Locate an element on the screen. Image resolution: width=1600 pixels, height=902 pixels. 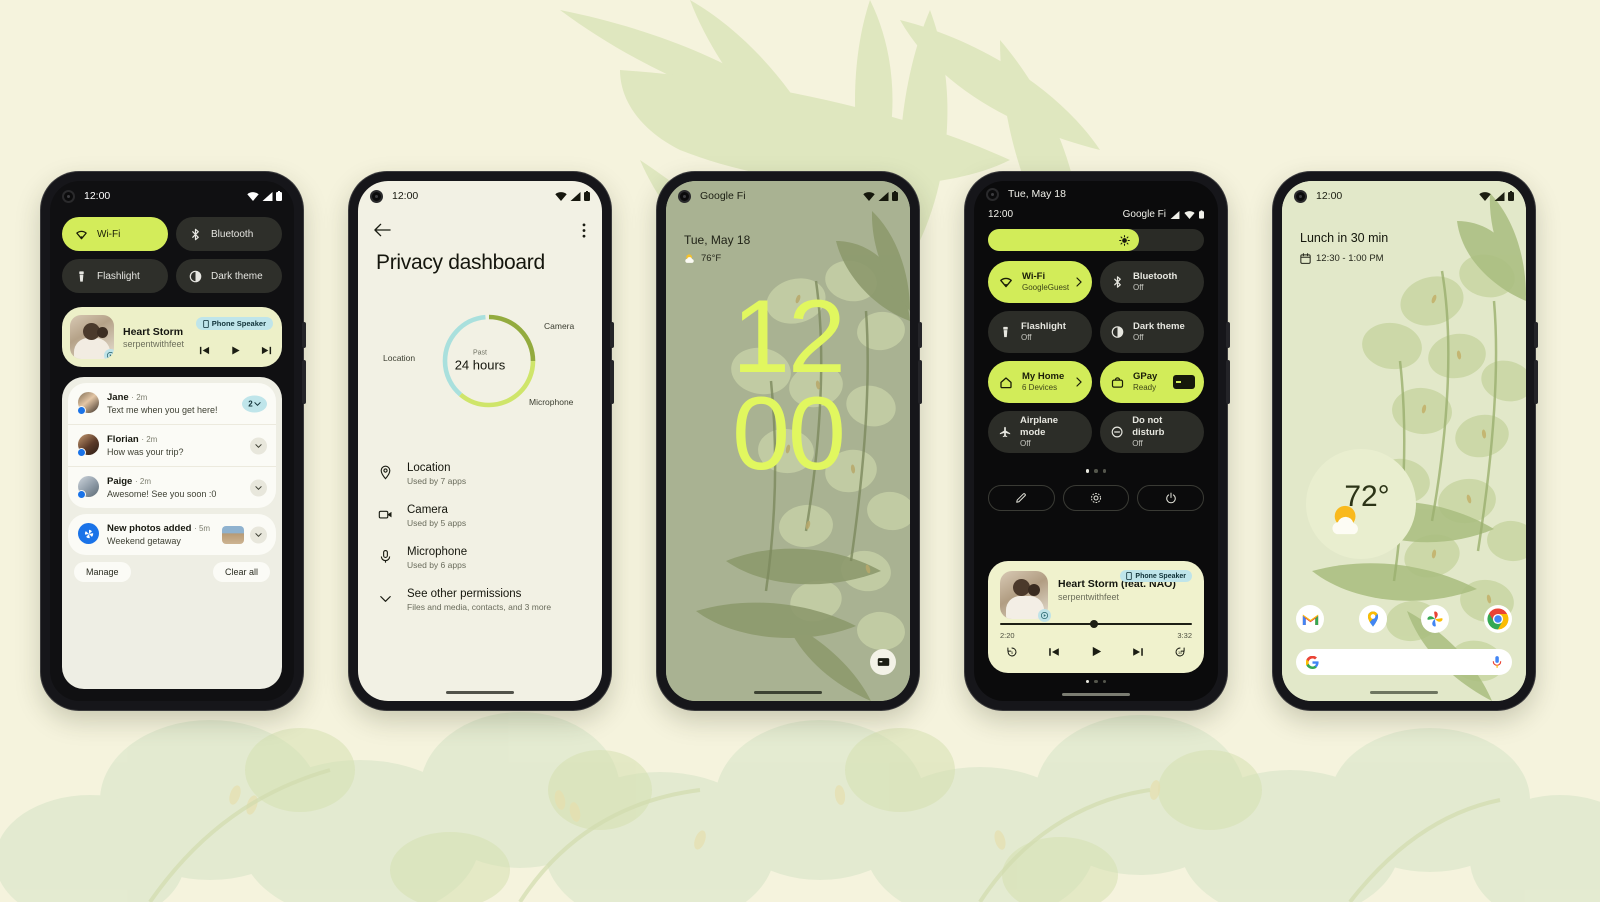
permission-row-microphone: Microphone Used by 6 apps is located at coordinates (480, 558).